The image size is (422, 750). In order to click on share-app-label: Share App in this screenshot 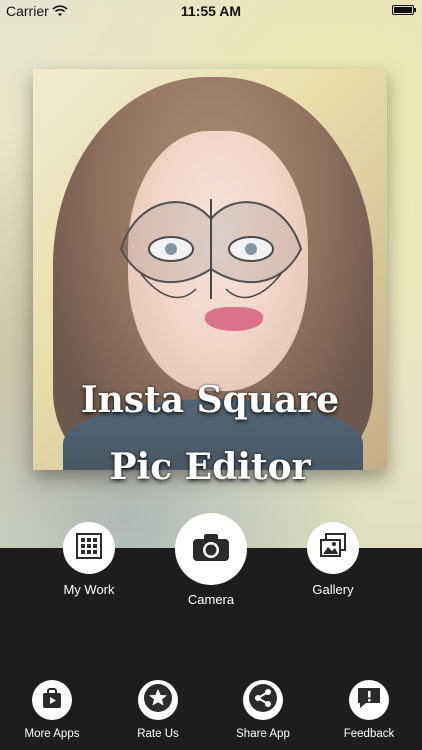, I will do `click(263, 734)`.